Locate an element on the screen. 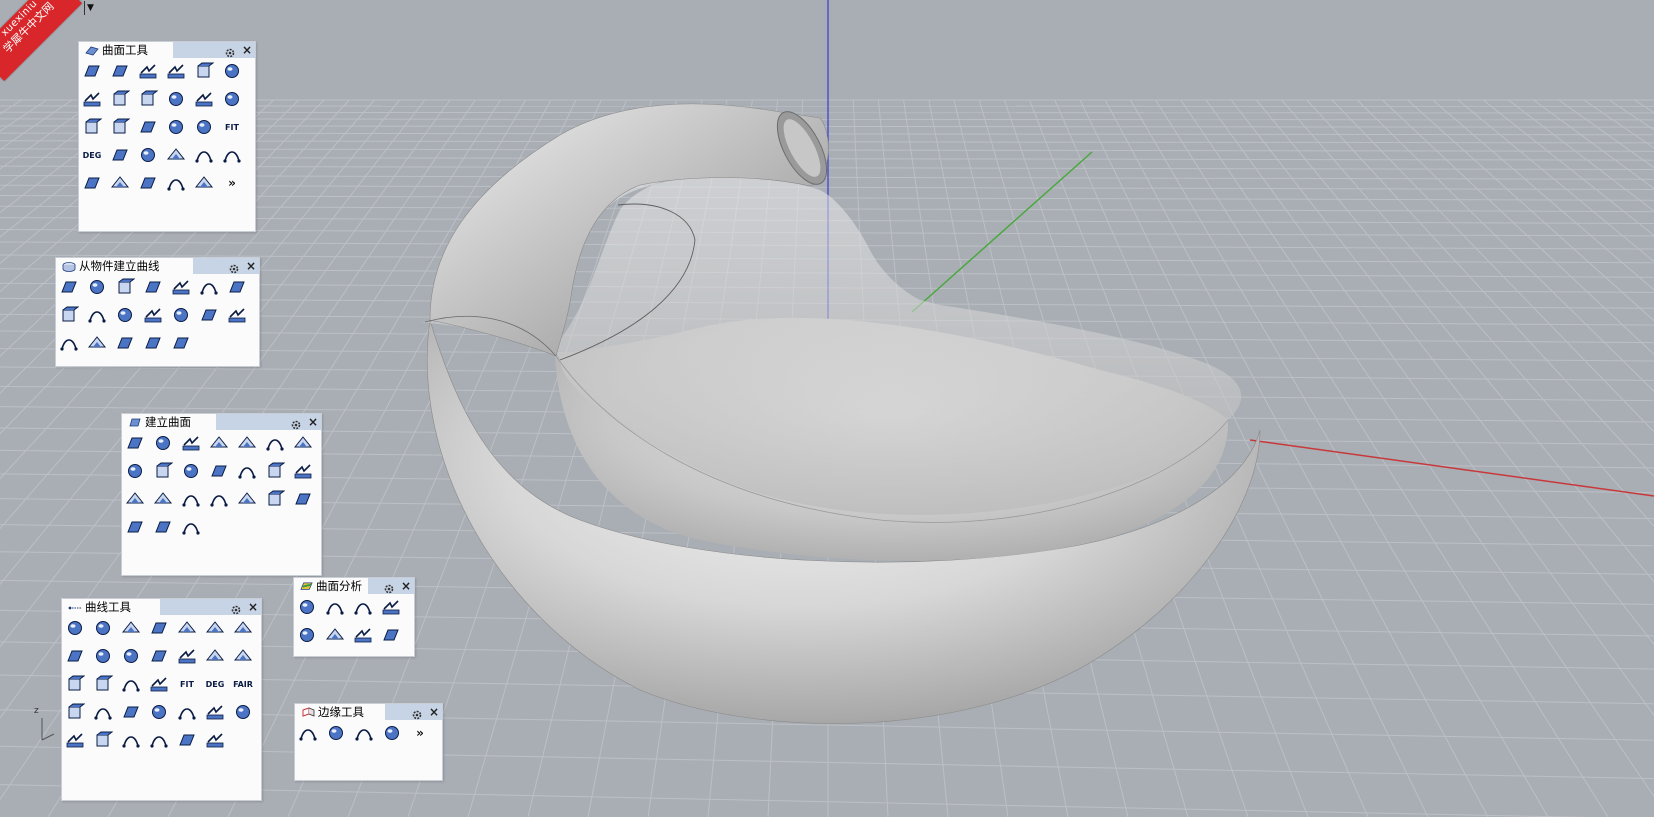 The width and height of the screenshot is (1654, 817). tool-scattered-points-button is located at coordinates (97, 343).